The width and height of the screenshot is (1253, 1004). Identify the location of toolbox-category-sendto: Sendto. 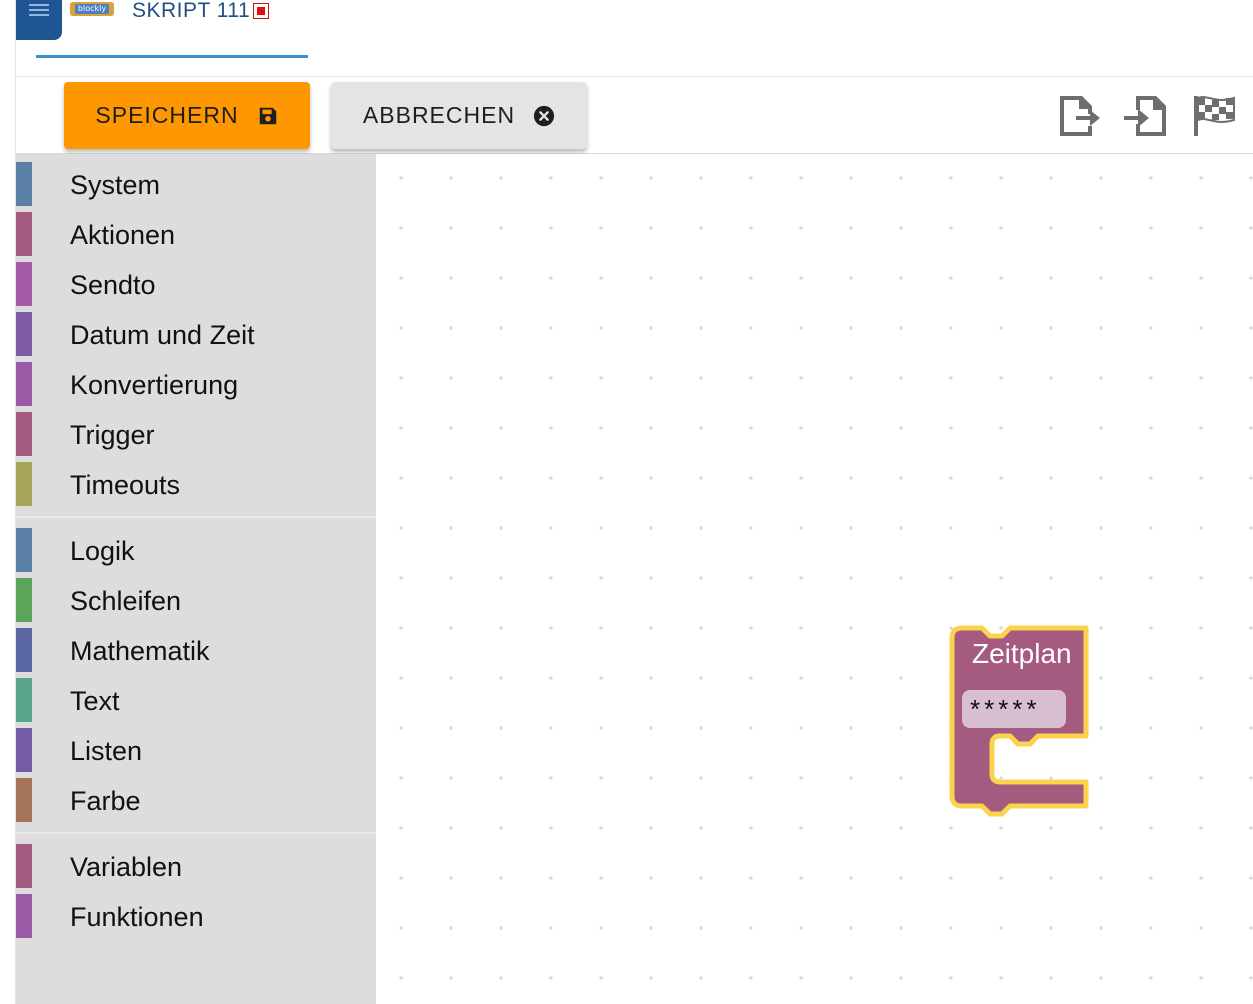
(196, 284).